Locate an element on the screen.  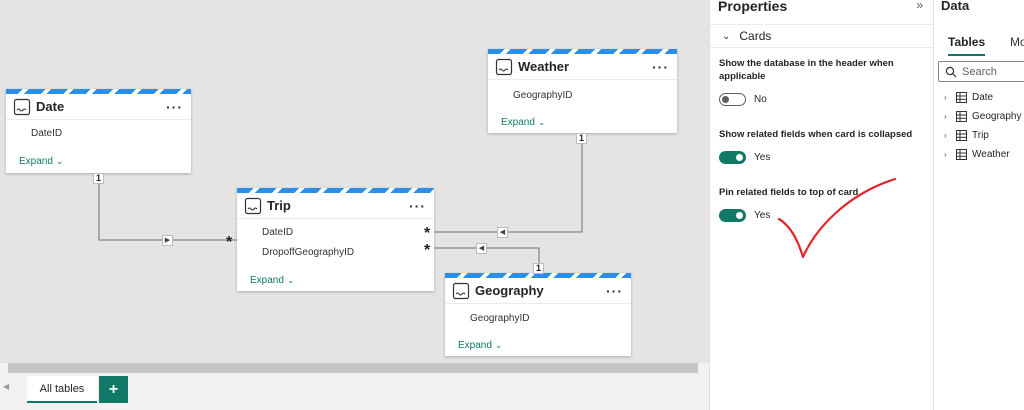
cardinality-many-trip-geography: * is located at coordinates (427, 250).